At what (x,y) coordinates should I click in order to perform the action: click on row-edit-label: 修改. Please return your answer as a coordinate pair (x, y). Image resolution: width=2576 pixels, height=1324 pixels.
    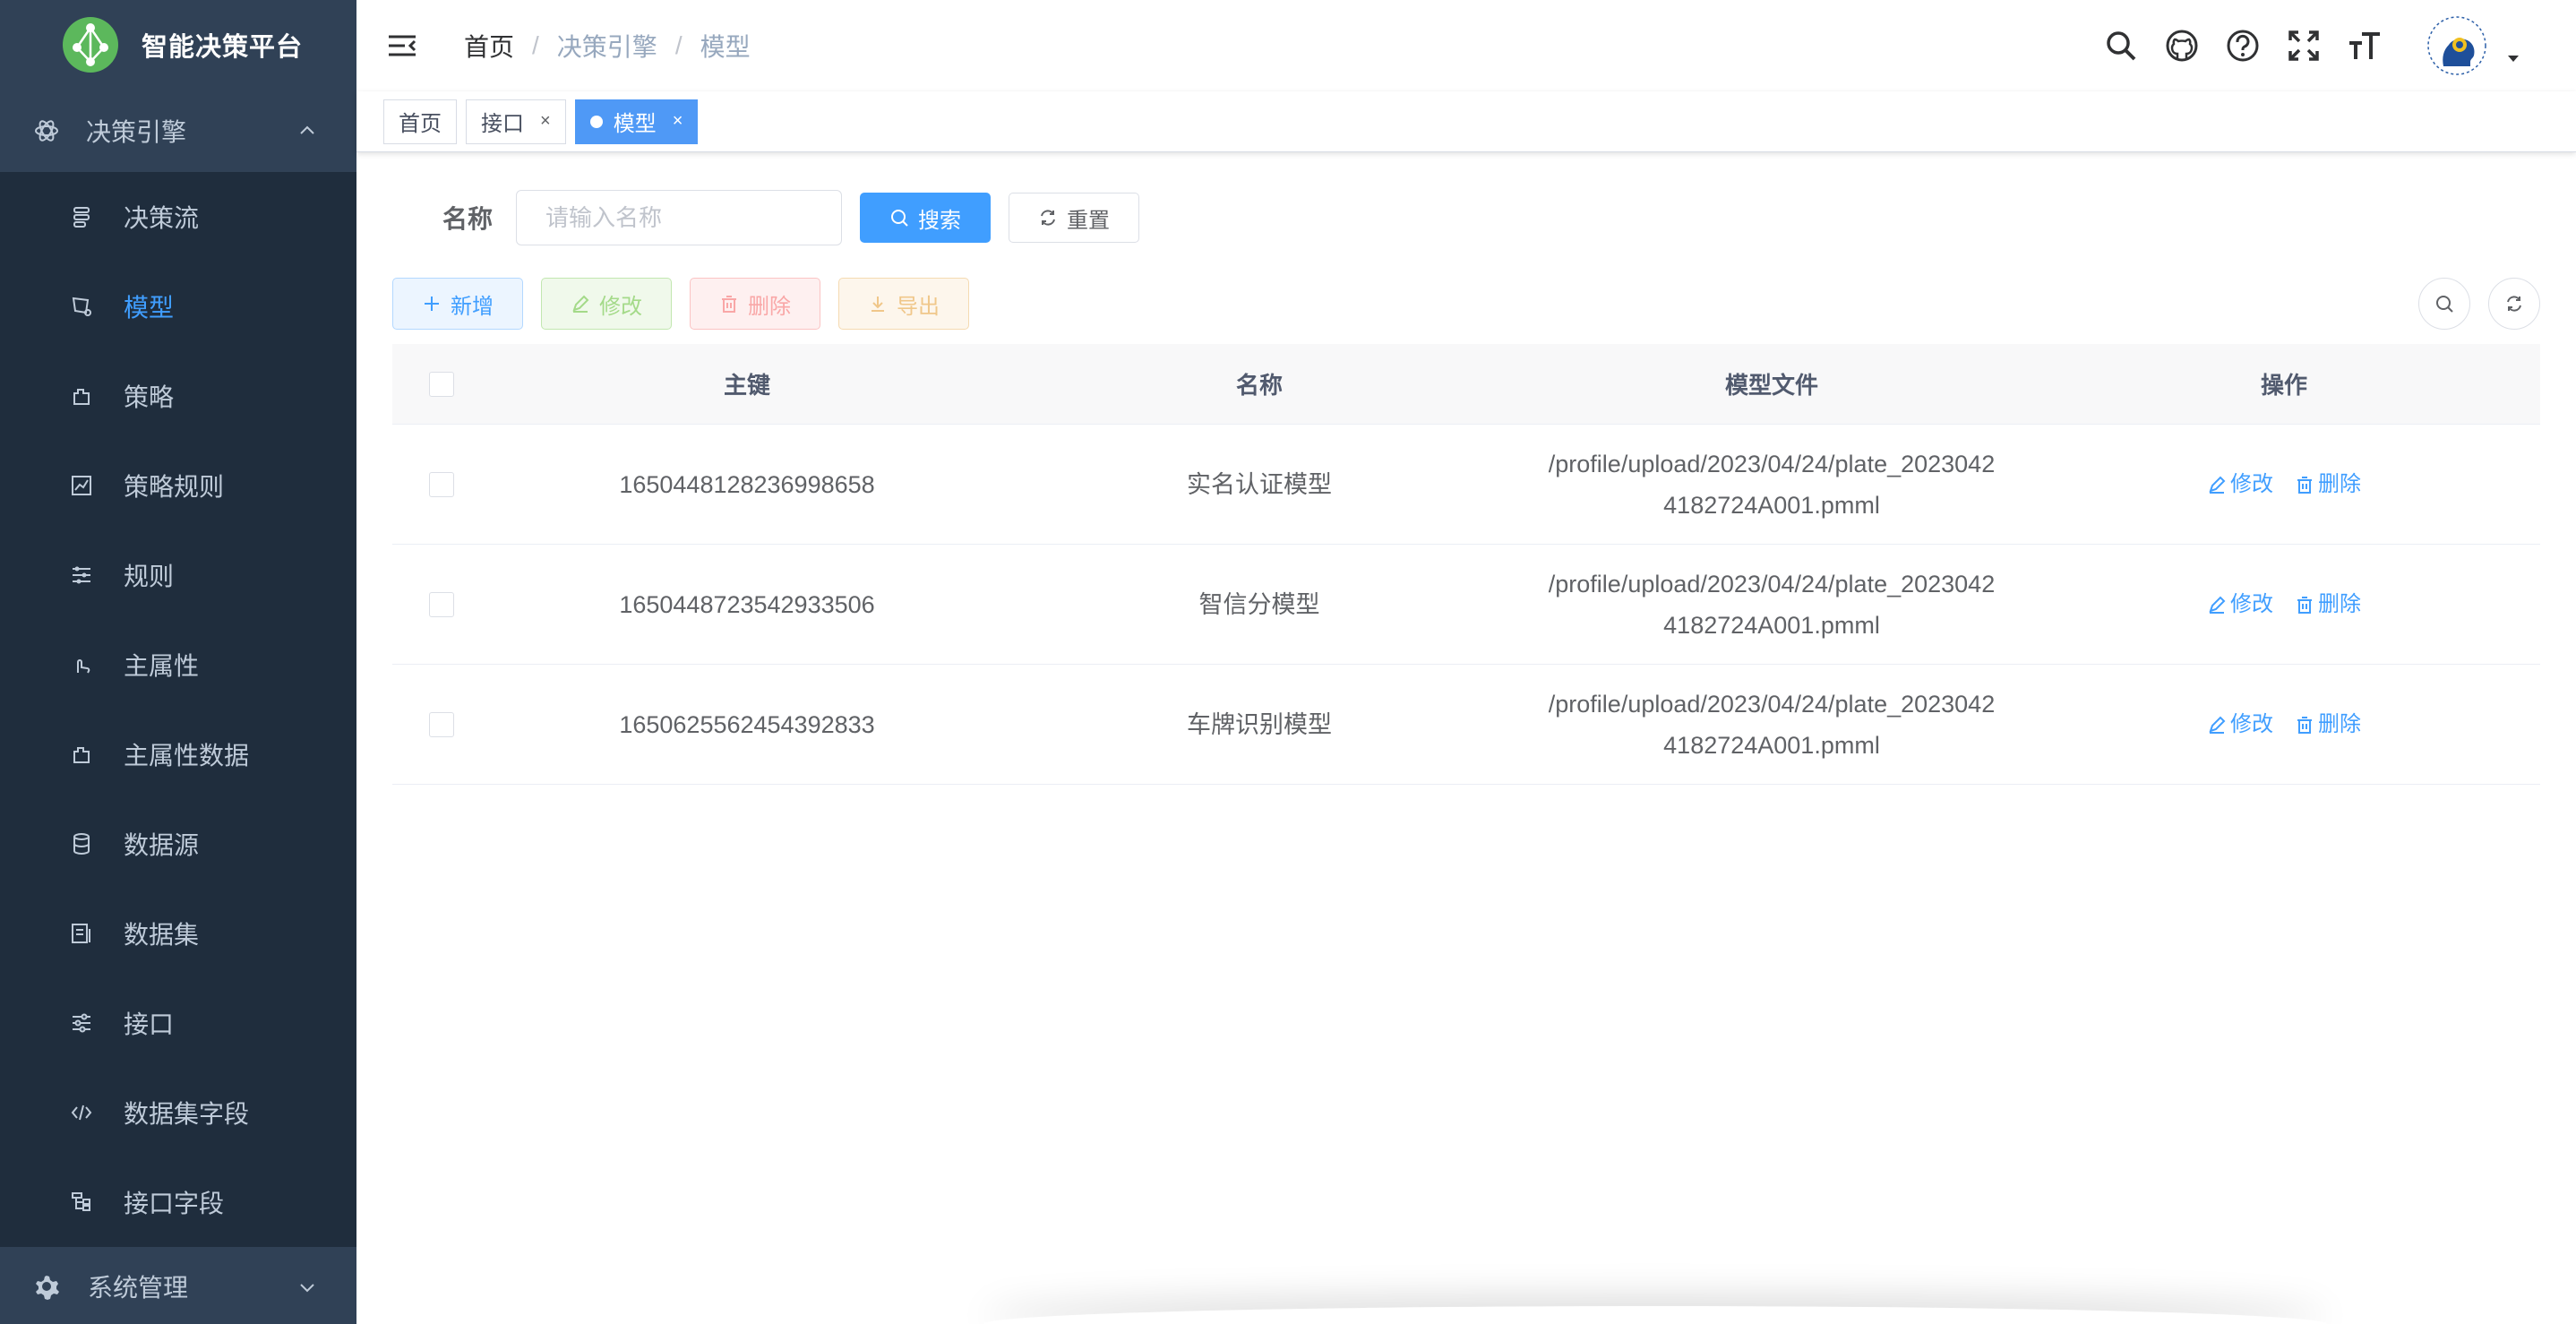
    Looking at the image, I should click on (2251, 483).